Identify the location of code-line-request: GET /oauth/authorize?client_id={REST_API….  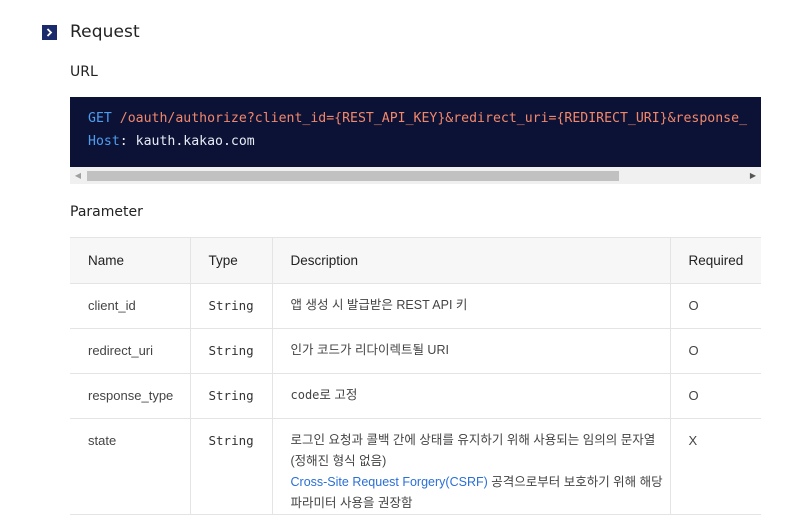
(417, 118).